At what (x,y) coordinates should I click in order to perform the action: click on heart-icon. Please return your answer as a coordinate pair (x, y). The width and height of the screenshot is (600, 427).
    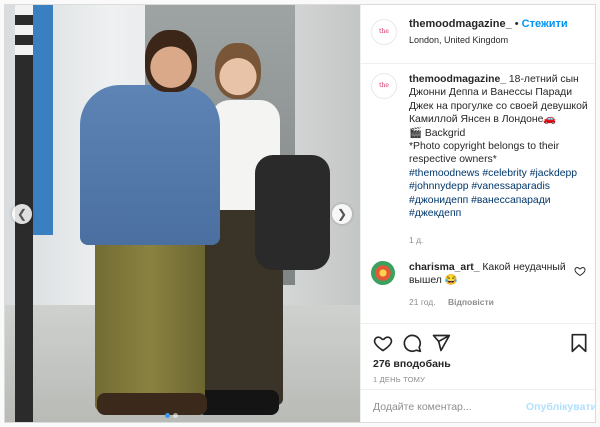
    Looking at the image, I should click on (383, 343).